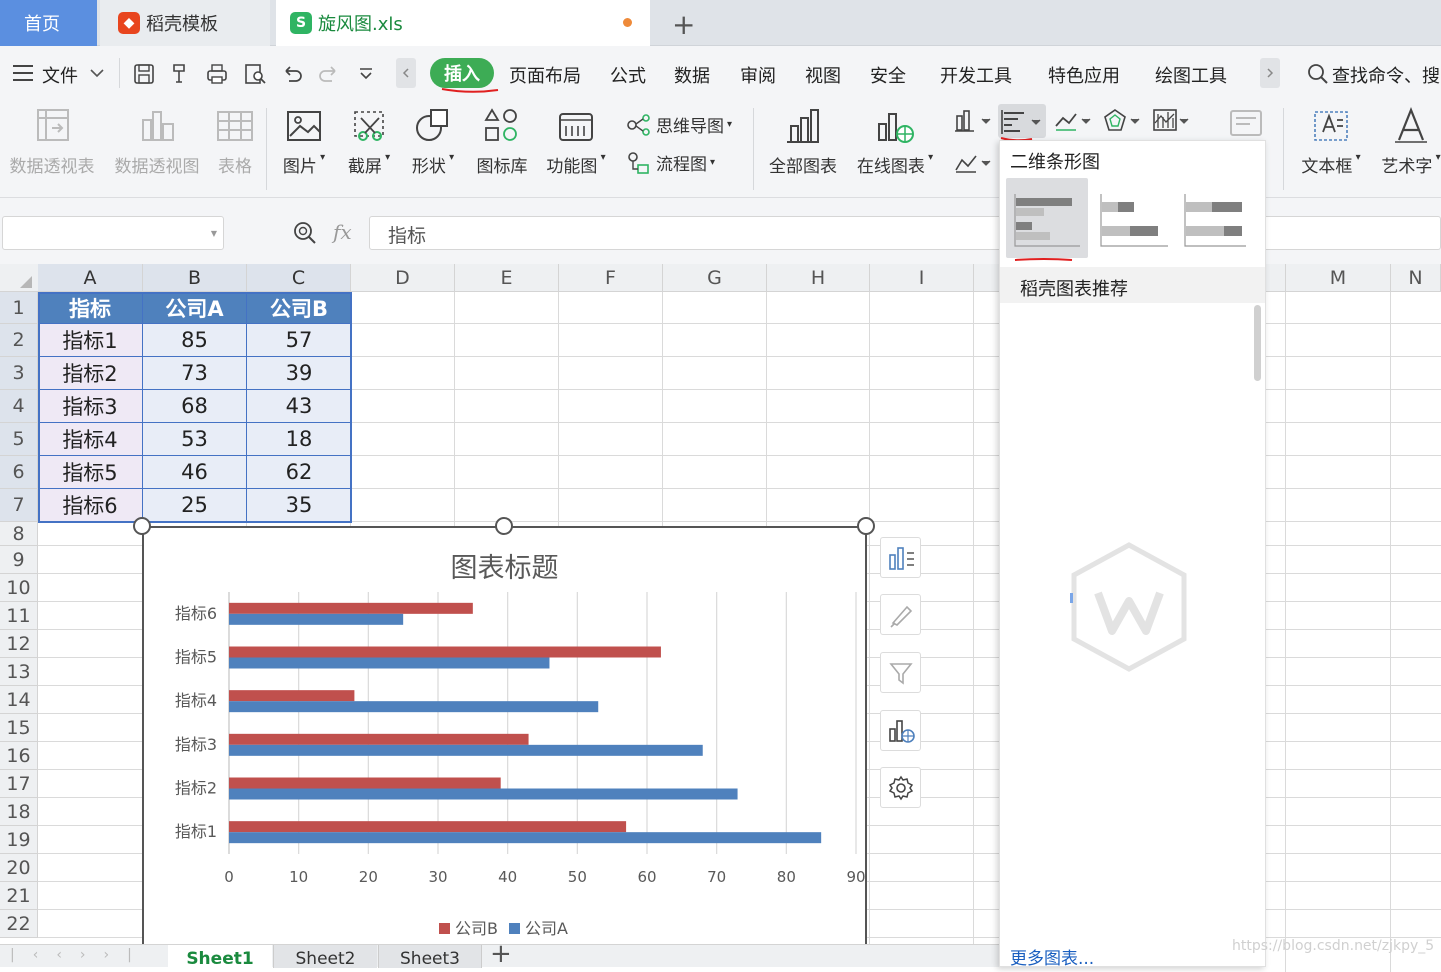 The height and width of the screenshot is (972, 1441). What do you see at coordinates (1134, 218) in the screenshot?
I see `stacked-bar-option` at bounding box center [1134, 218].